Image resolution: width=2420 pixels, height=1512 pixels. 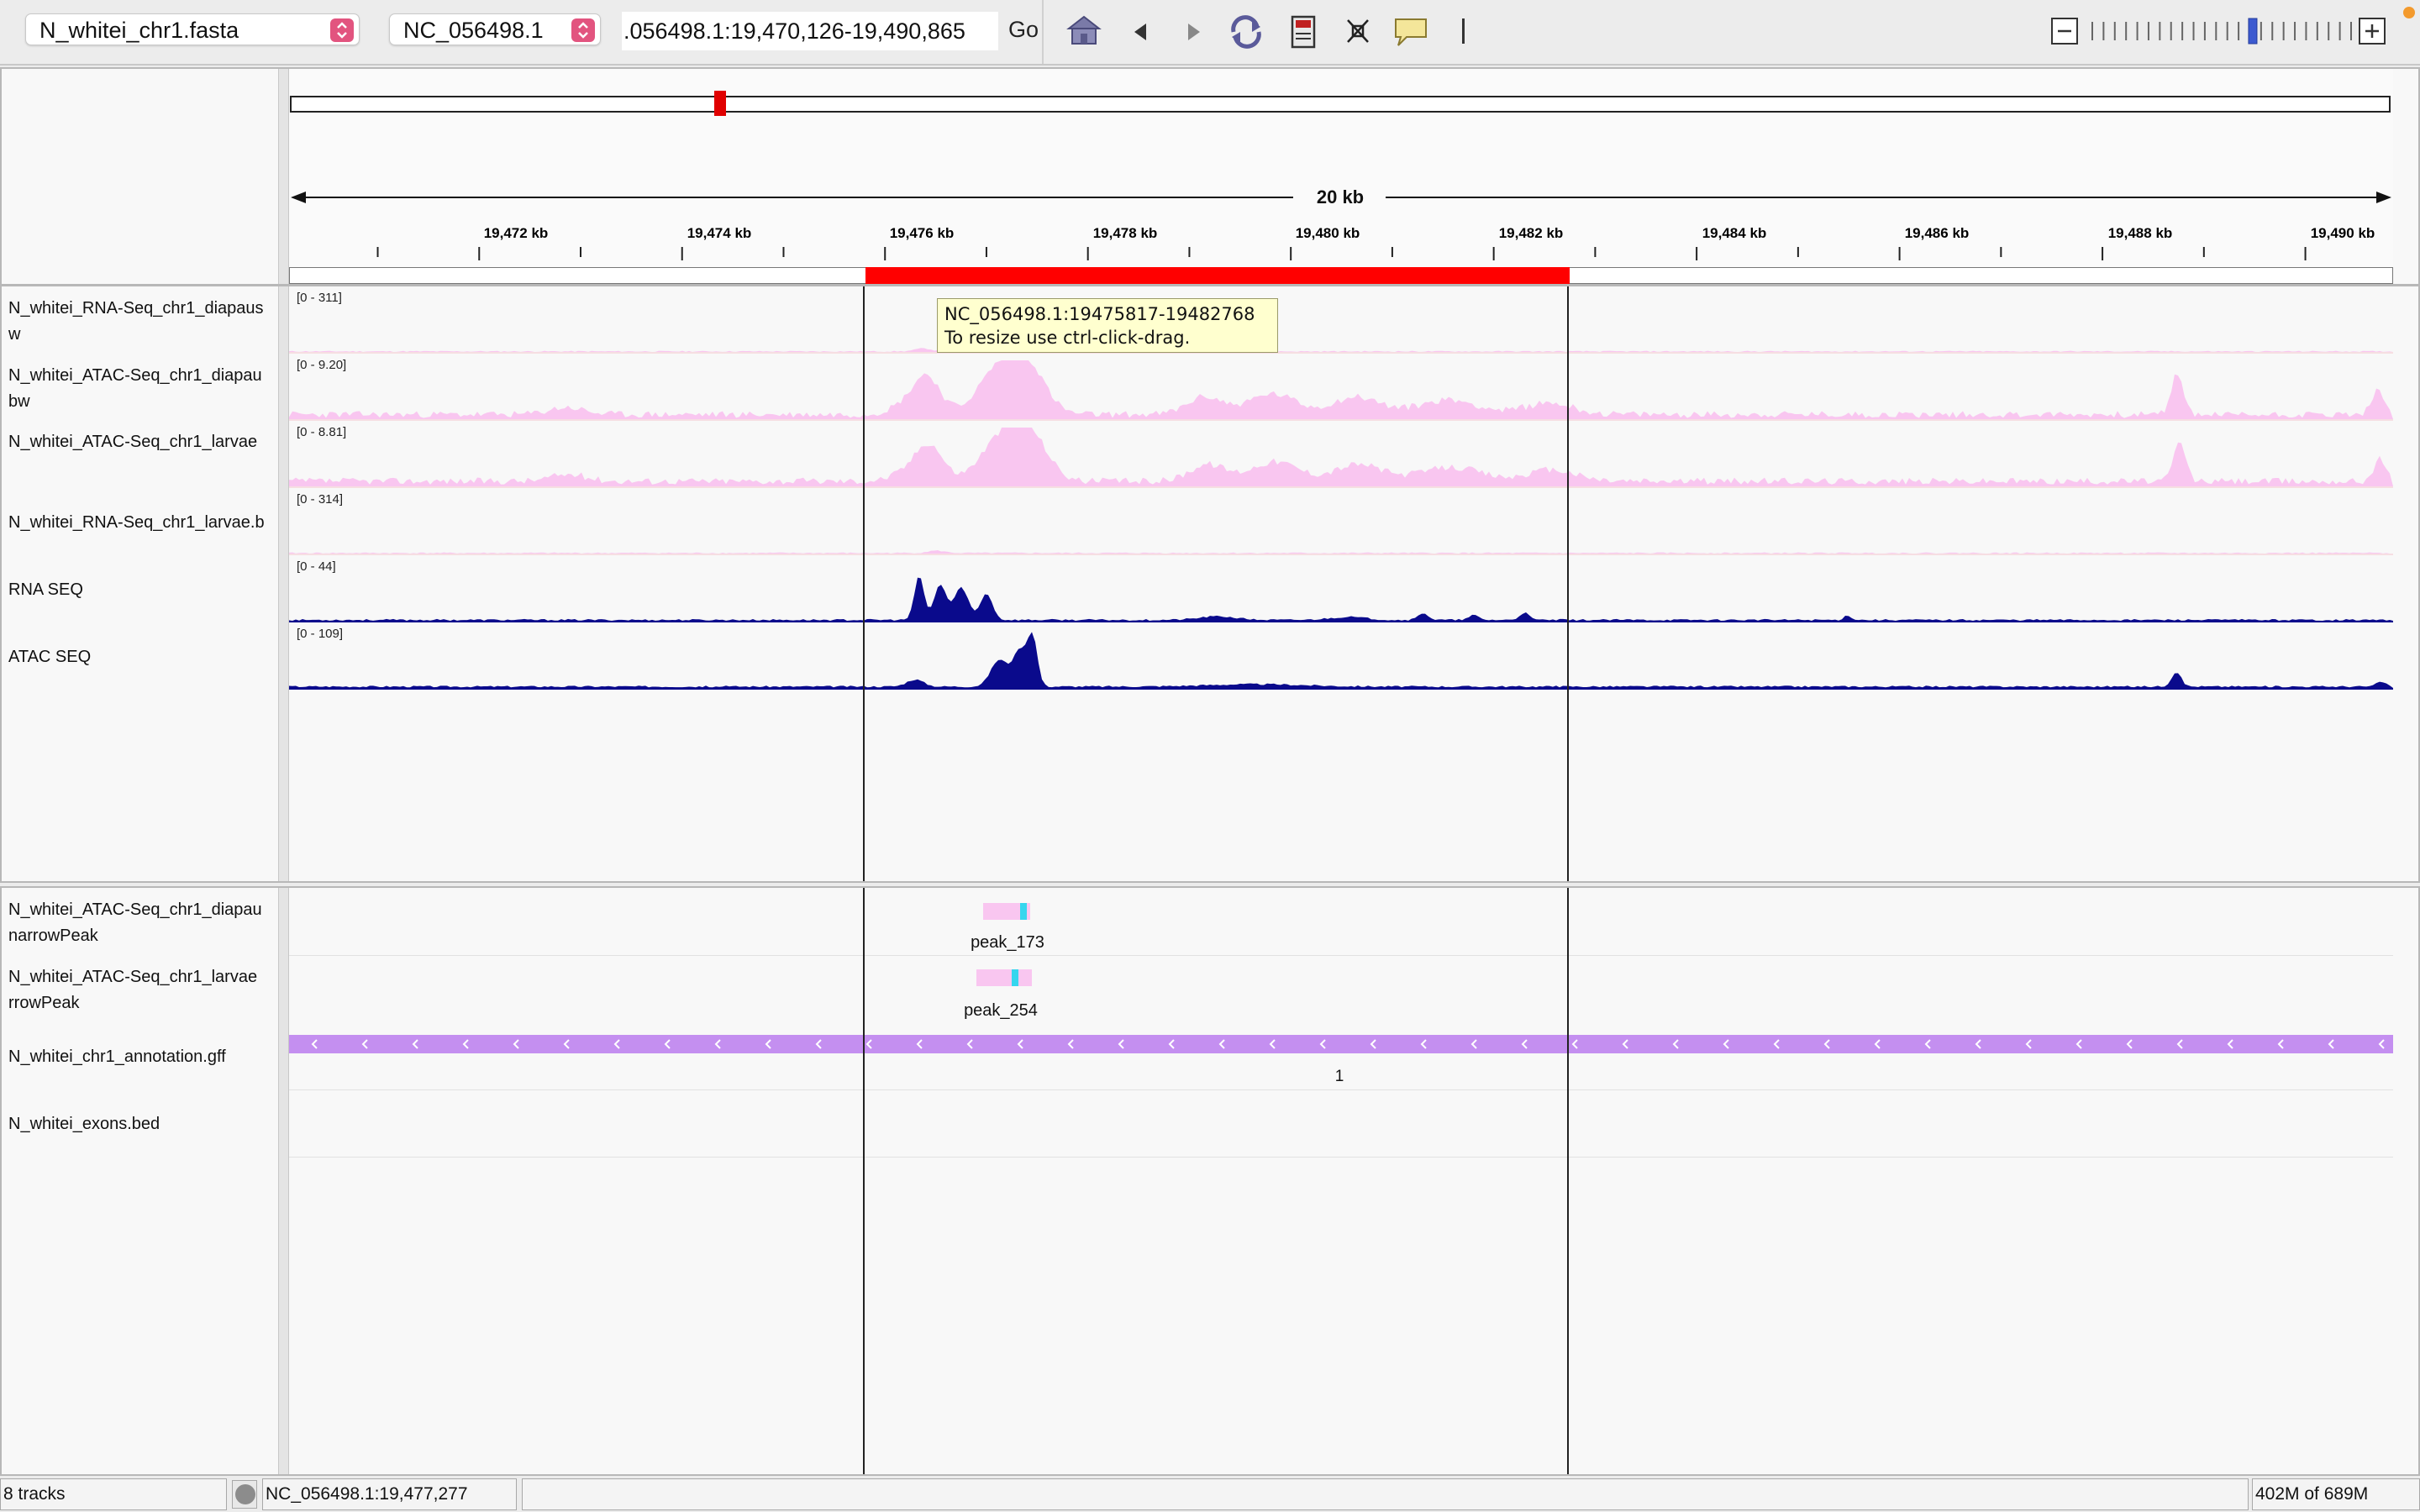 I want to click on popup-icon, so click(x=1410, y=33).